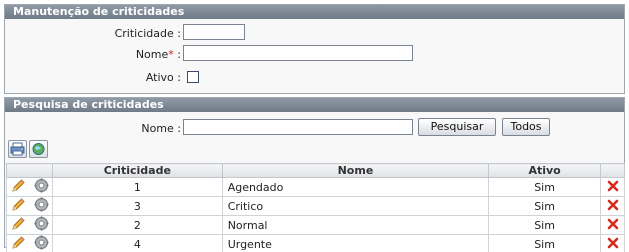 Image resolution: width=629 pixels, height=252 pixels. What do you see at coordinates (214, 32) in the screenshot?
I see `criticidade-input` at bounding box center [214, 32].